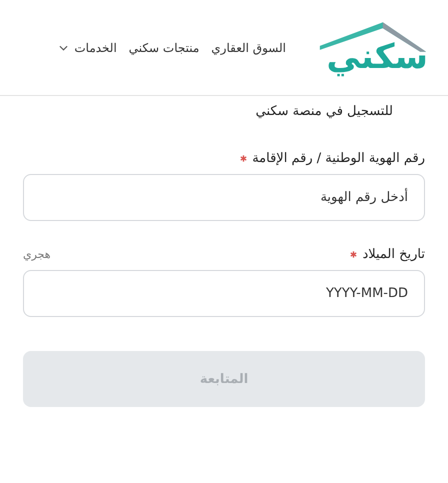 This screenshot has width=448, height=483. Describe the element at coordinates (88, 47) in the screenshot. I see `nav-link: الخدمات` at that location.